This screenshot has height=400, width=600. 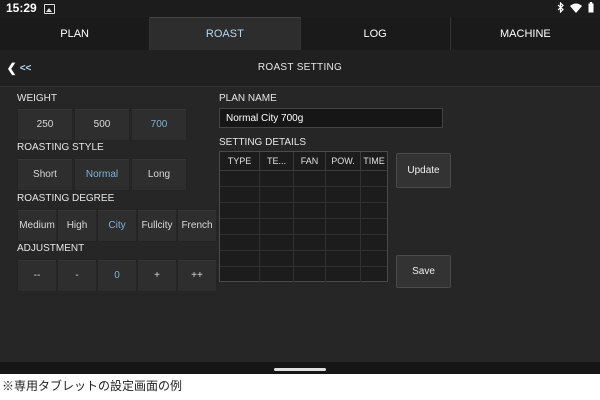 I want to click on caption-text: ※専用タブレットの設定画面の例, so click(x=92, y=386).